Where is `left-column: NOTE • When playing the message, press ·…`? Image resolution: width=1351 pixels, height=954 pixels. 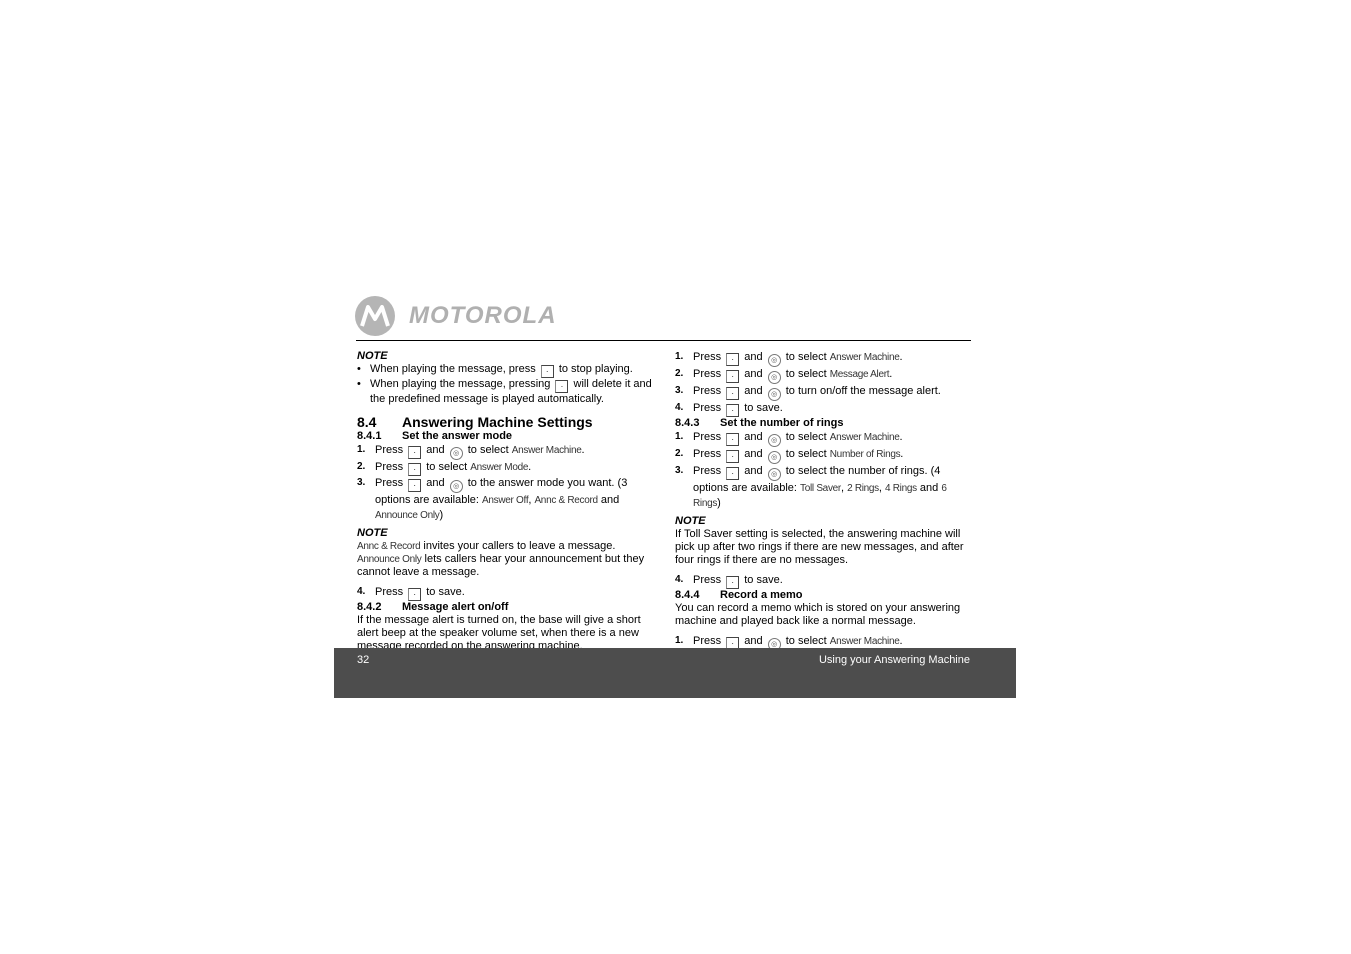
left-column: NOTE • When playing the message, press ·… is located at coordinates (507, 501).